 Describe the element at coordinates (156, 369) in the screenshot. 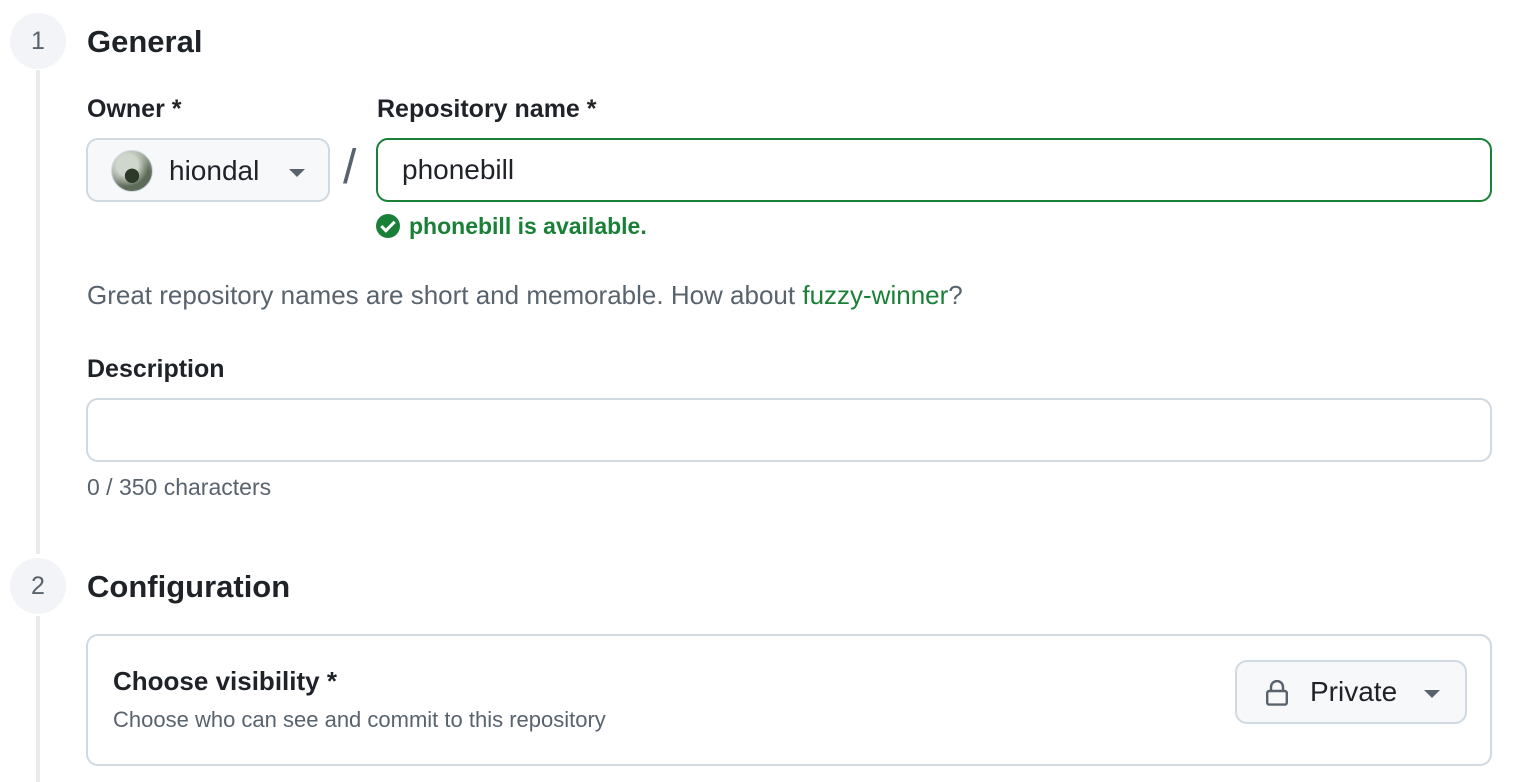

I see `description-label: Description` at that location.